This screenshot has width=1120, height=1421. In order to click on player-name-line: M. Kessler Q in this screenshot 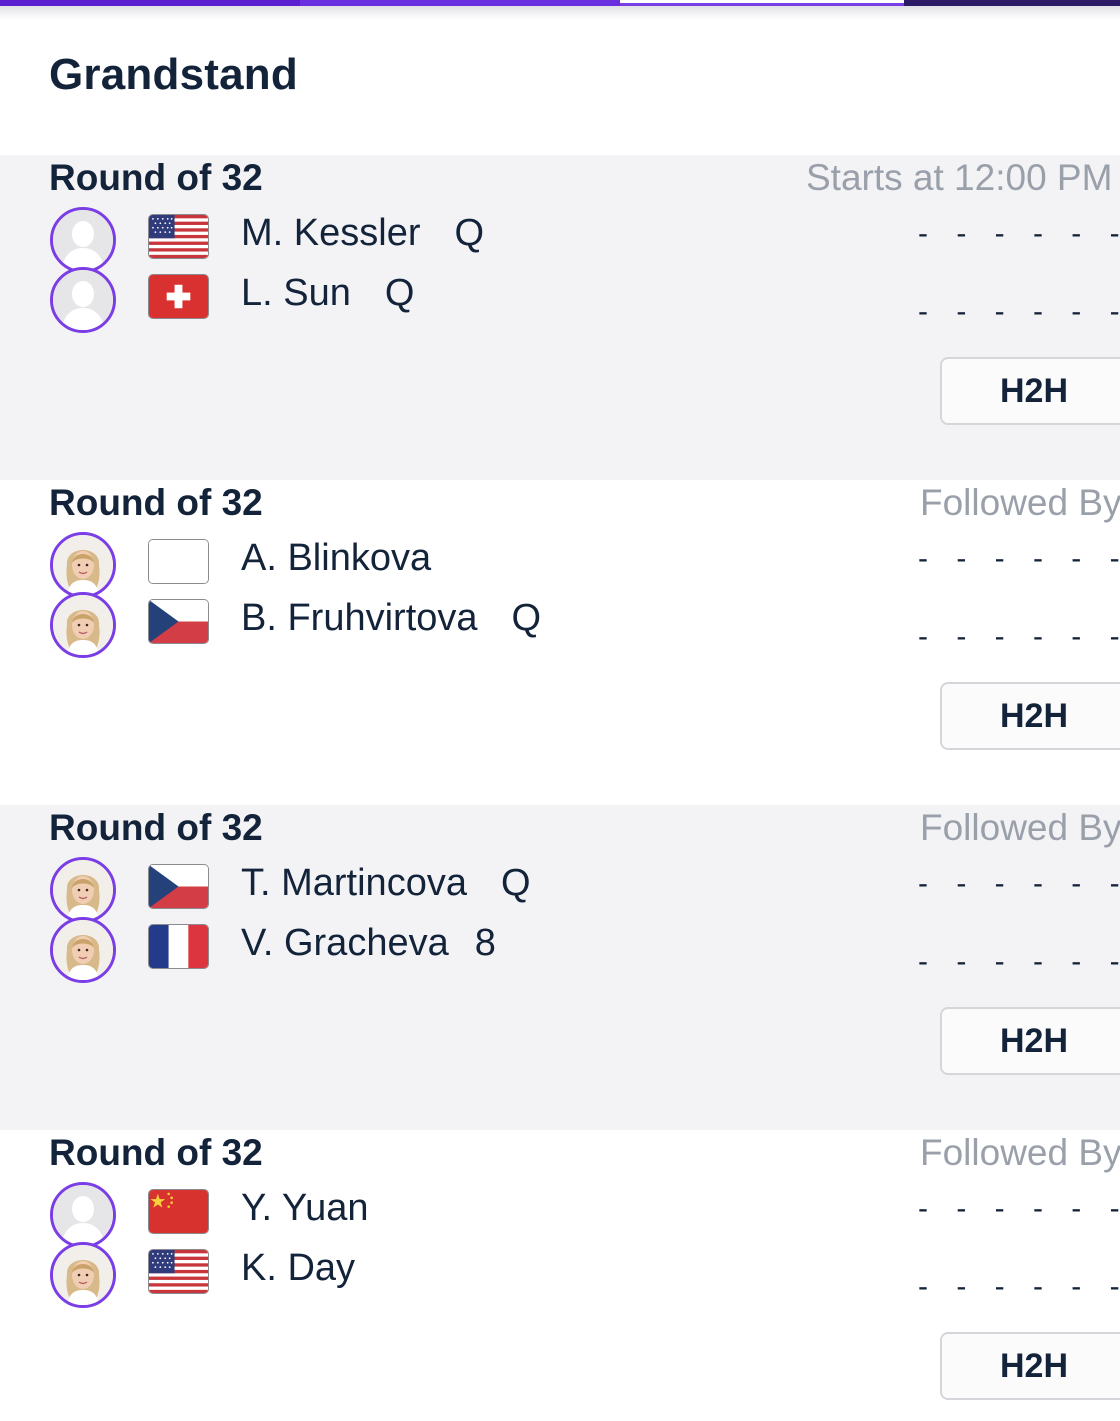, I will do `click(362, 233)`.